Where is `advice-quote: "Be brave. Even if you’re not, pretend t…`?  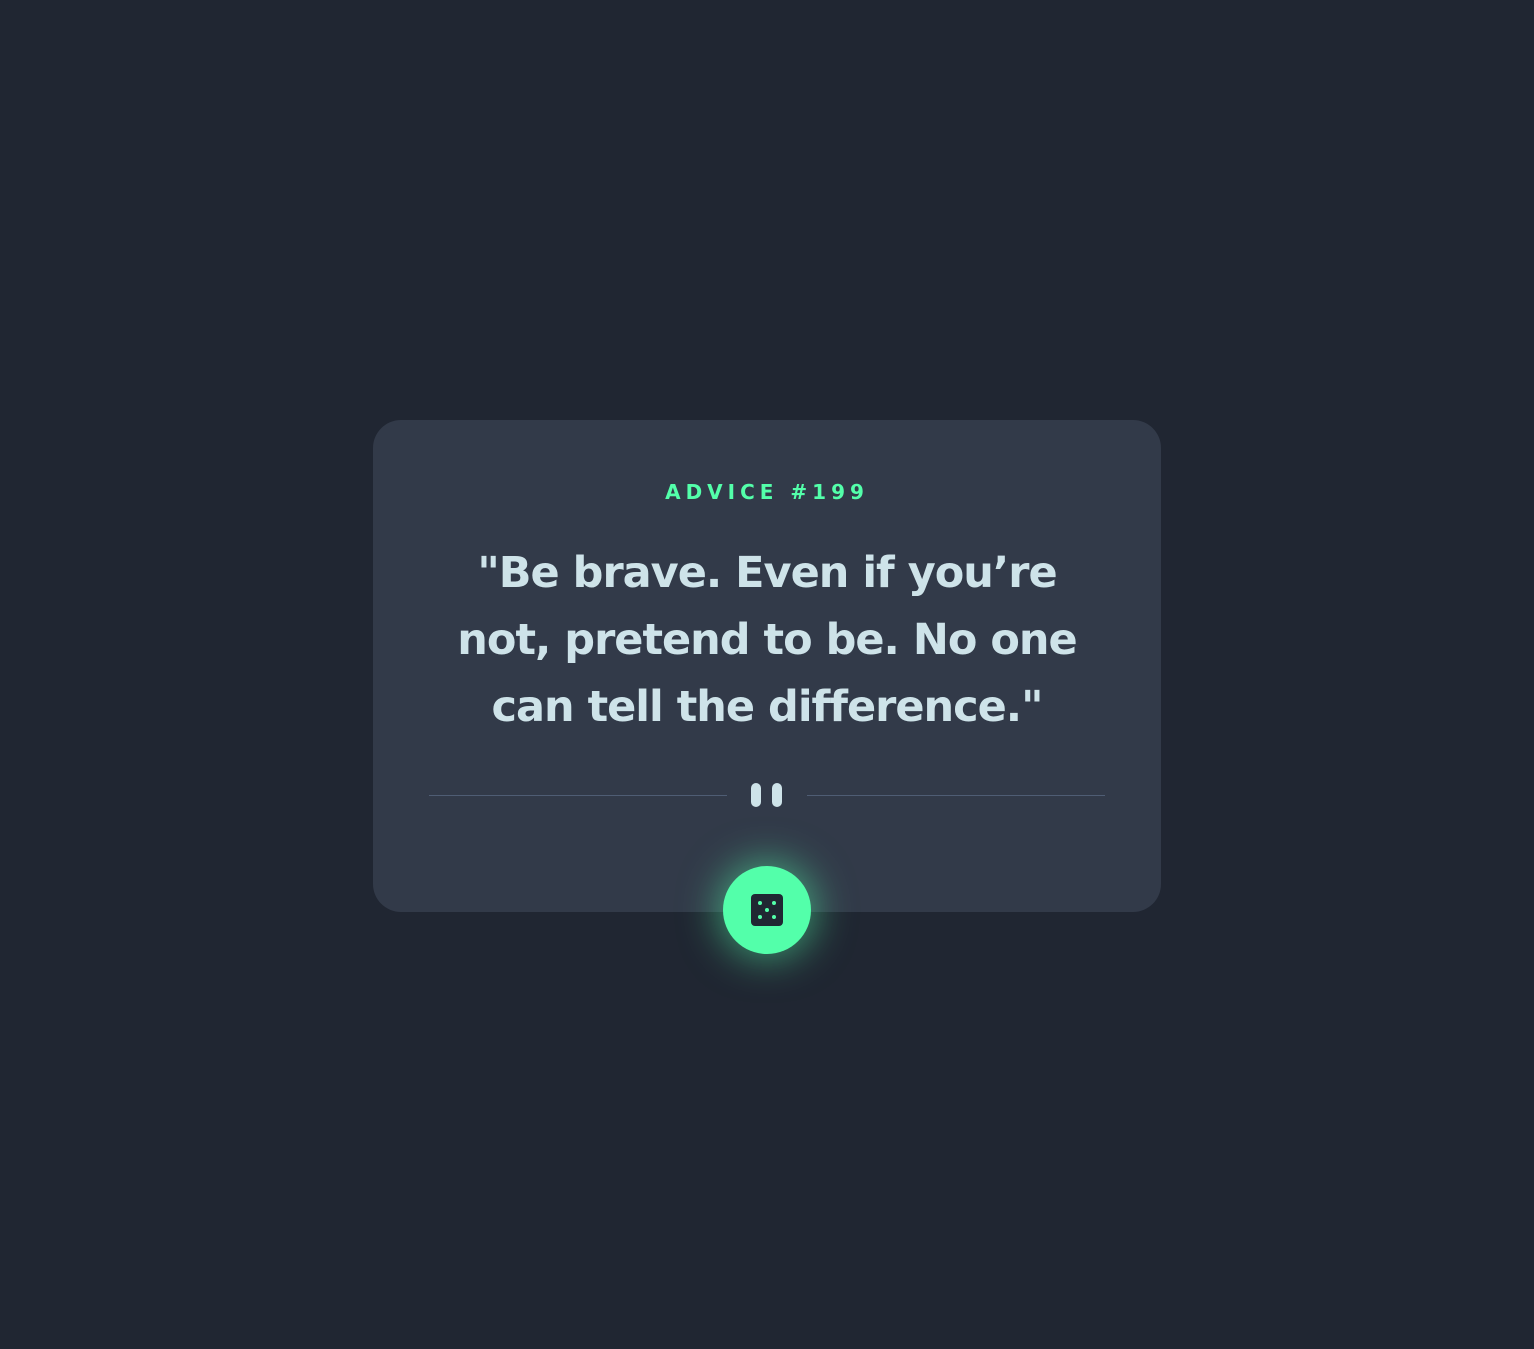
advice-quote: "Be brave. Even if you’re not, pretend t… is located at coordinates (767, 640).